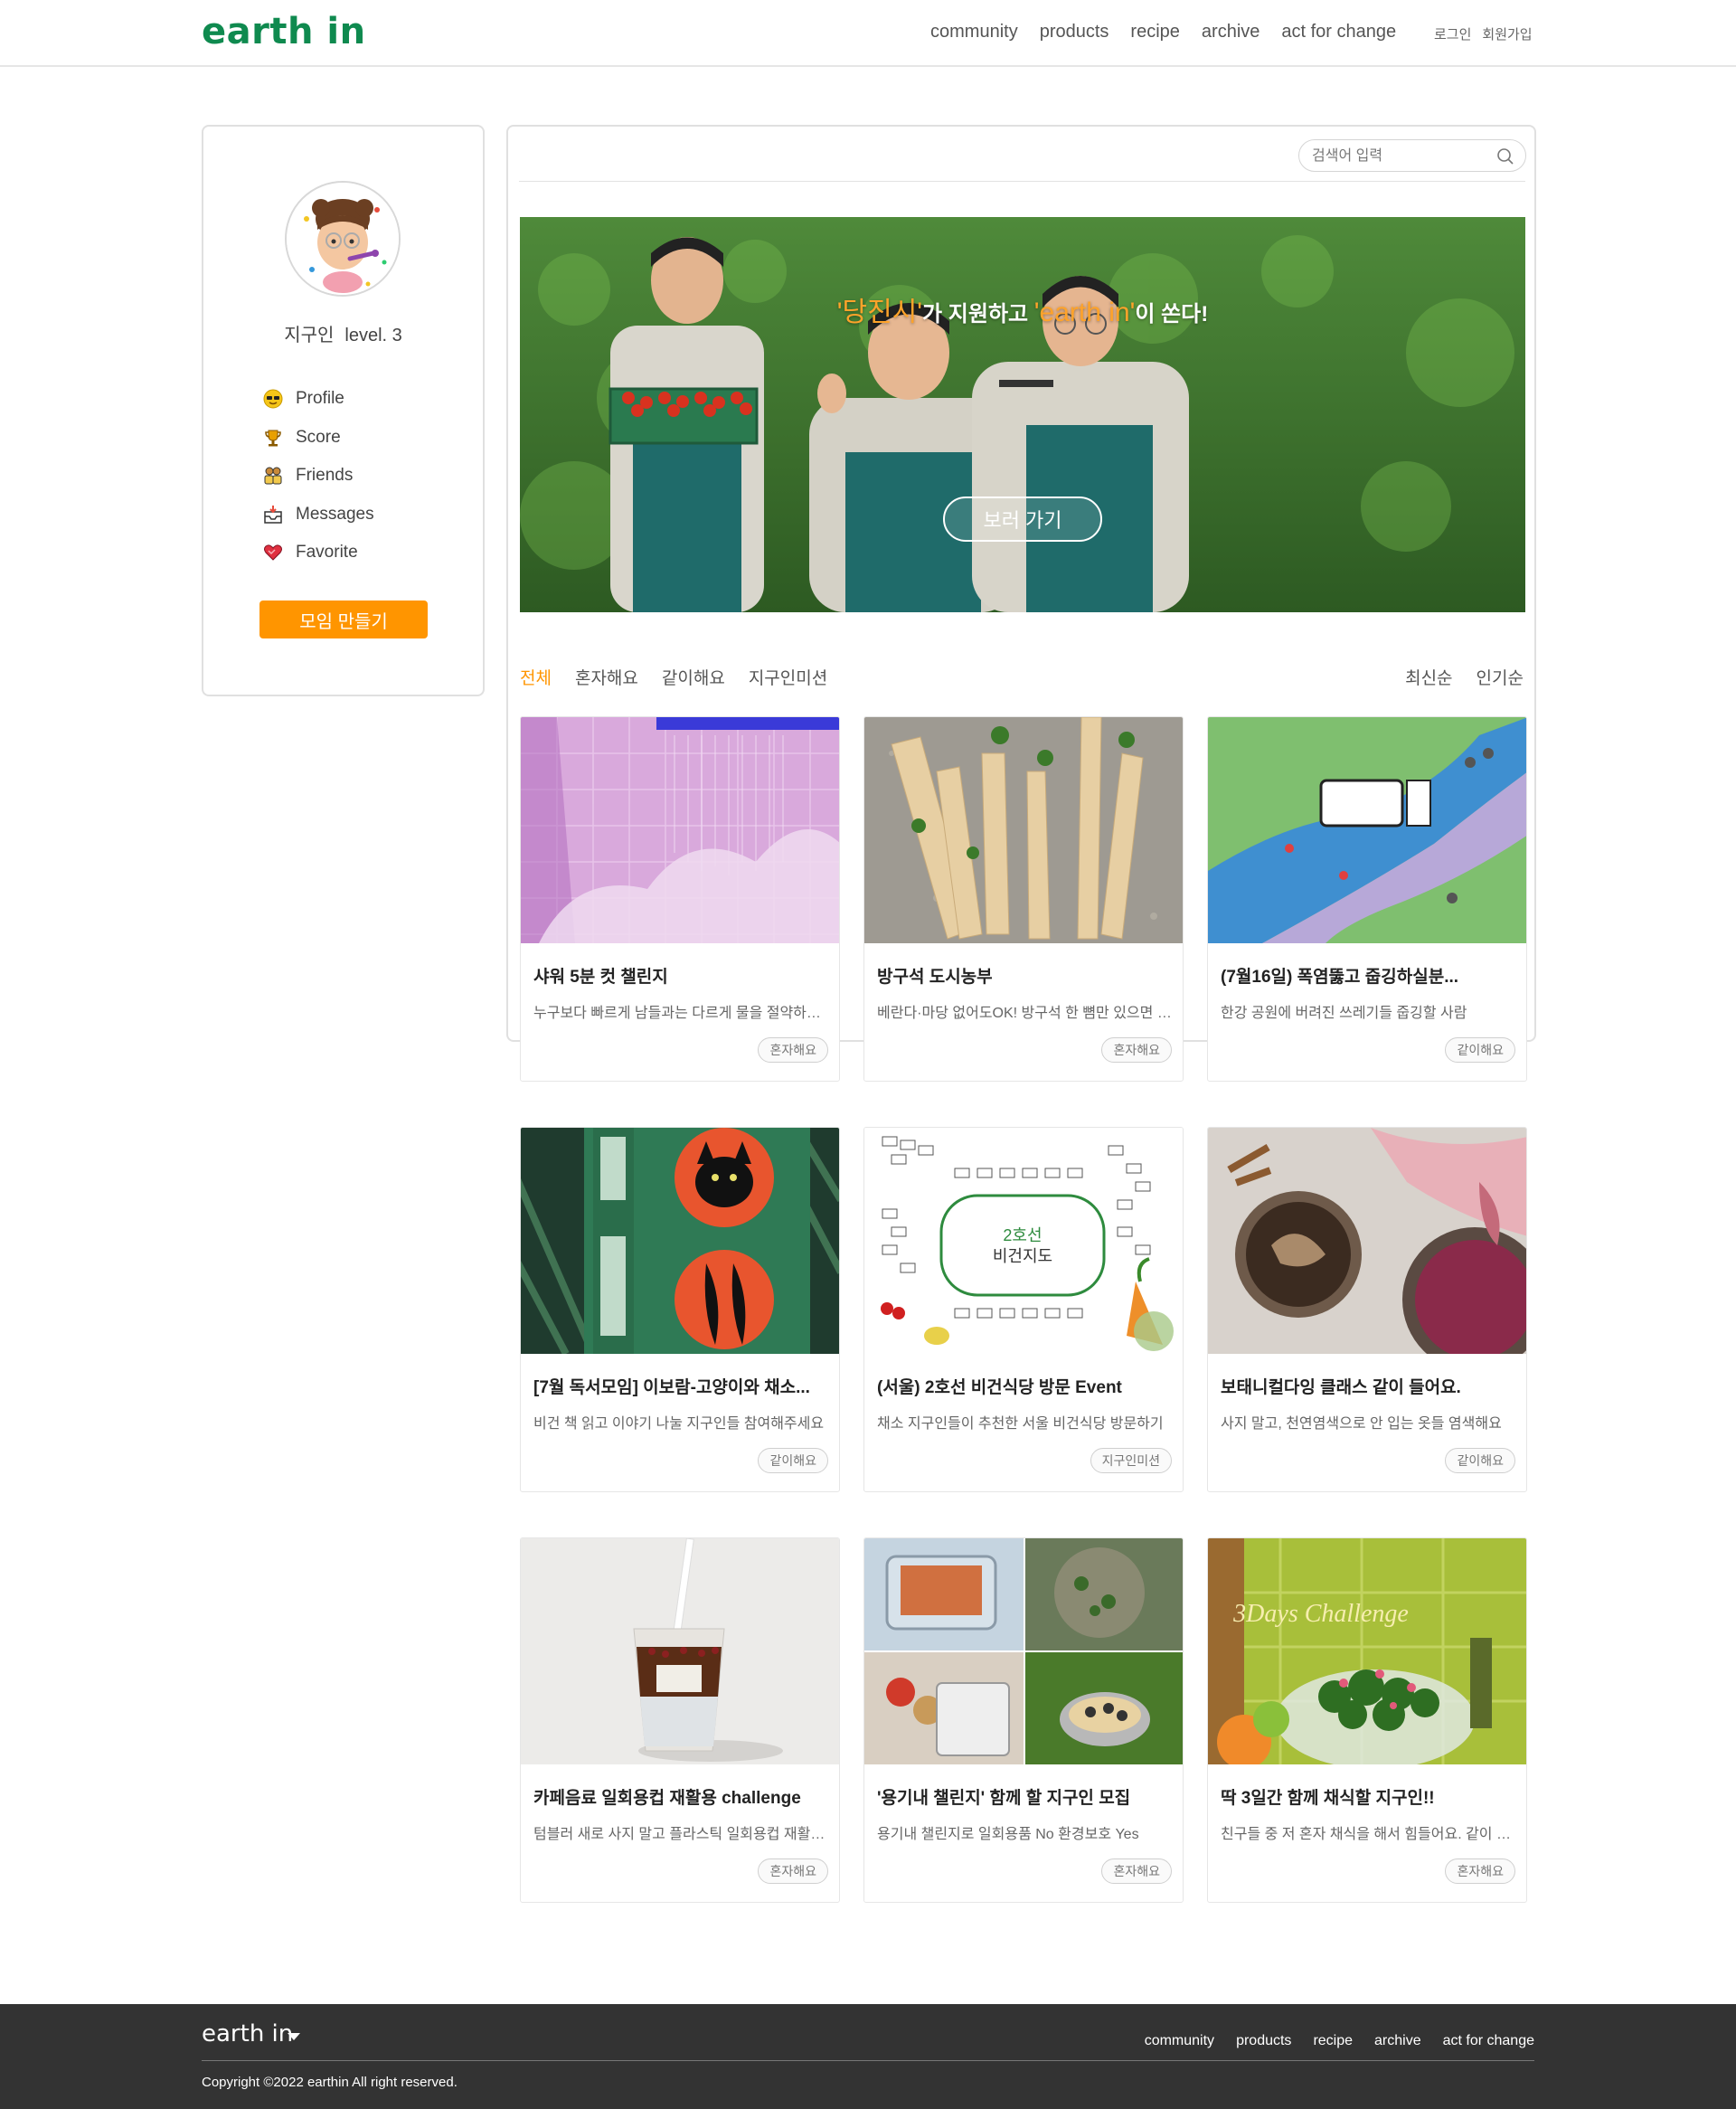 This screenshot has width=1736, height=2109. Describe the element at coordinates (681, 1835) in the screenshot. I see `card-description: 텀블러 새로 사지 말고 플라스틱 일회용컵 재활용해요` at that location.